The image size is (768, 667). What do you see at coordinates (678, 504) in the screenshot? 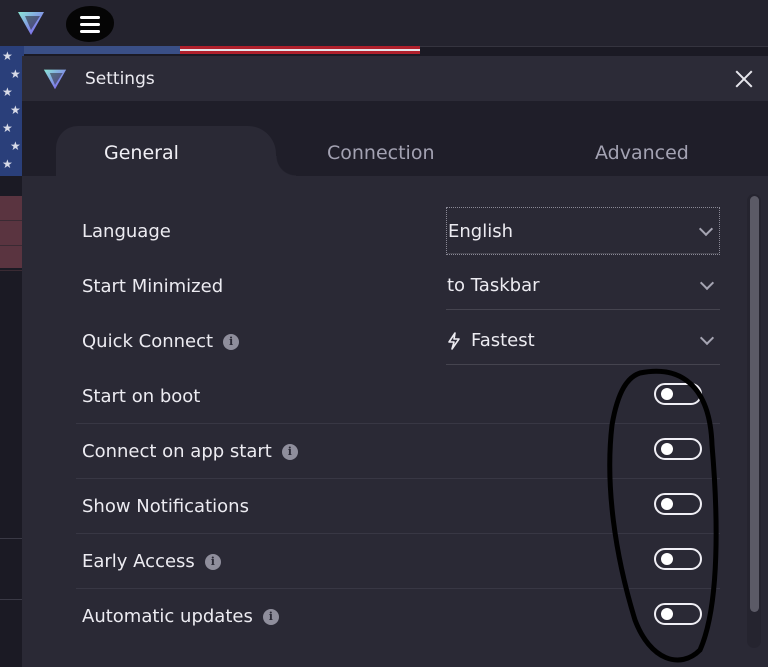
I see `show-notifications-toggle` at bounding box center [678, 504].